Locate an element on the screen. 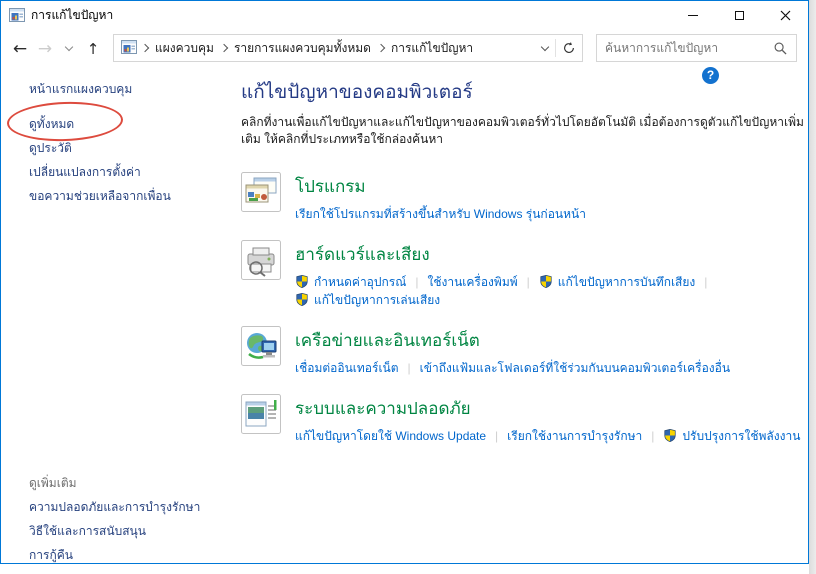 The image size is (816, 574). category-title-link: ฮาร์ดแวร์และเสียง is located at coordinates (362, 254).